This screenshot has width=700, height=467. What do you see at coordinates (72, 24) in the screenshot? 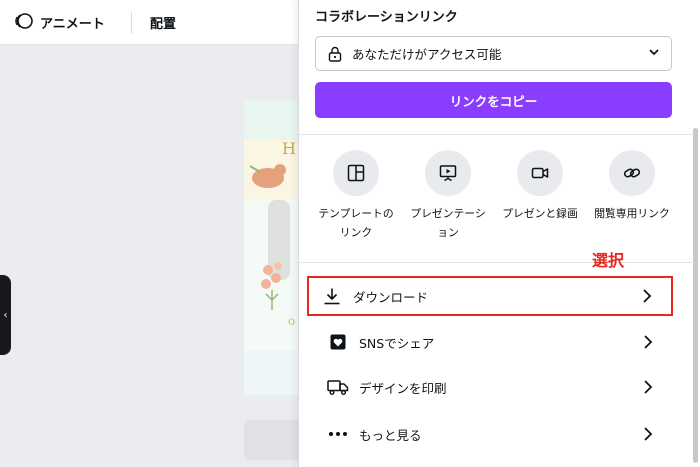
I see `animate-label: アニメート` at bounding box center [72, 24].